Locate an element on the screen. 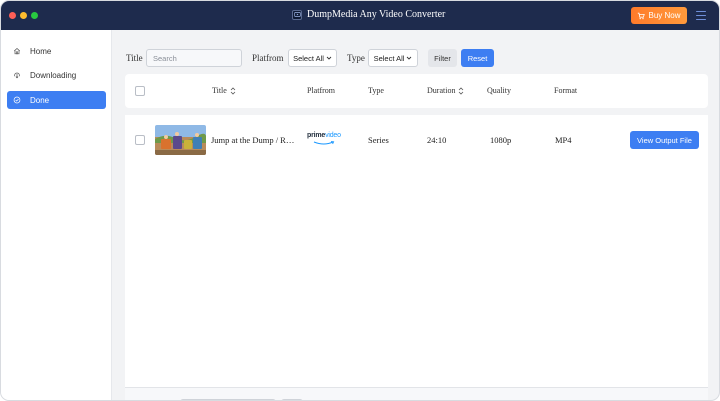  type-filter-label: Type is located at coordinates (356, 58).